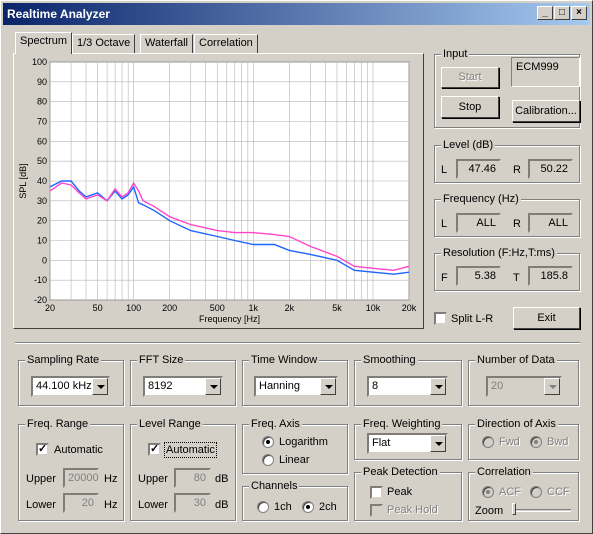 The height and width of the screenshot is (534, 593). I want to click on start-button: Start, so click(470, 77).